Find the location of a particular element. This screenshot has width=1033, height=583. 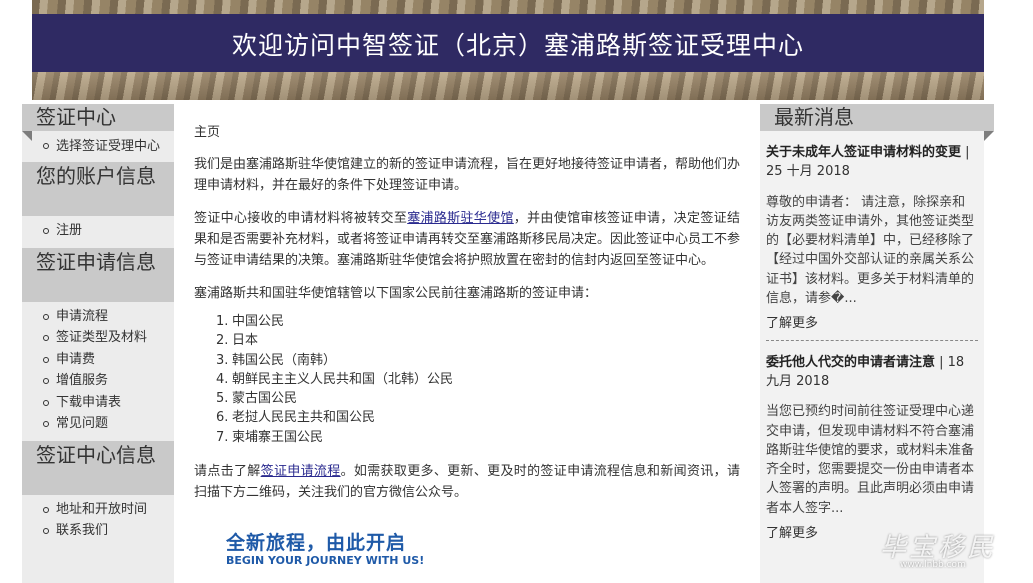

sidebar-heading-visa-center: 签证中心 is located at coordinates (98, 117).